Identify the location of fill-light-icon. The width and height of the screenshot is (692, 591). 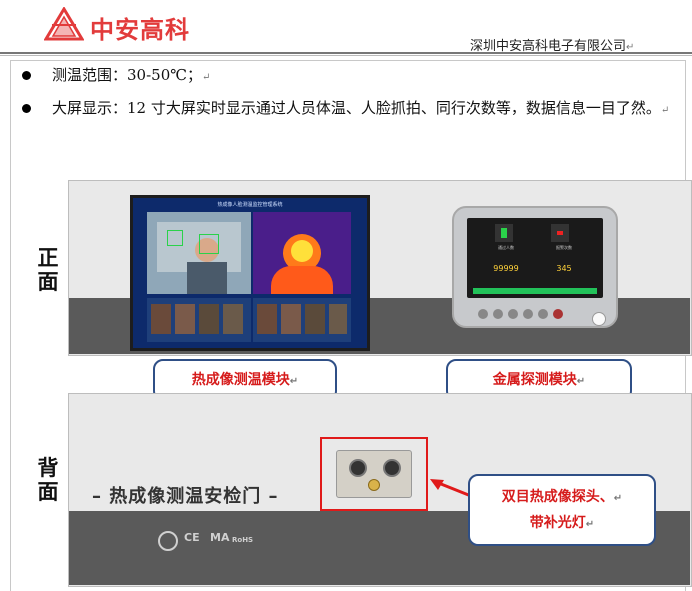
(374, 485).